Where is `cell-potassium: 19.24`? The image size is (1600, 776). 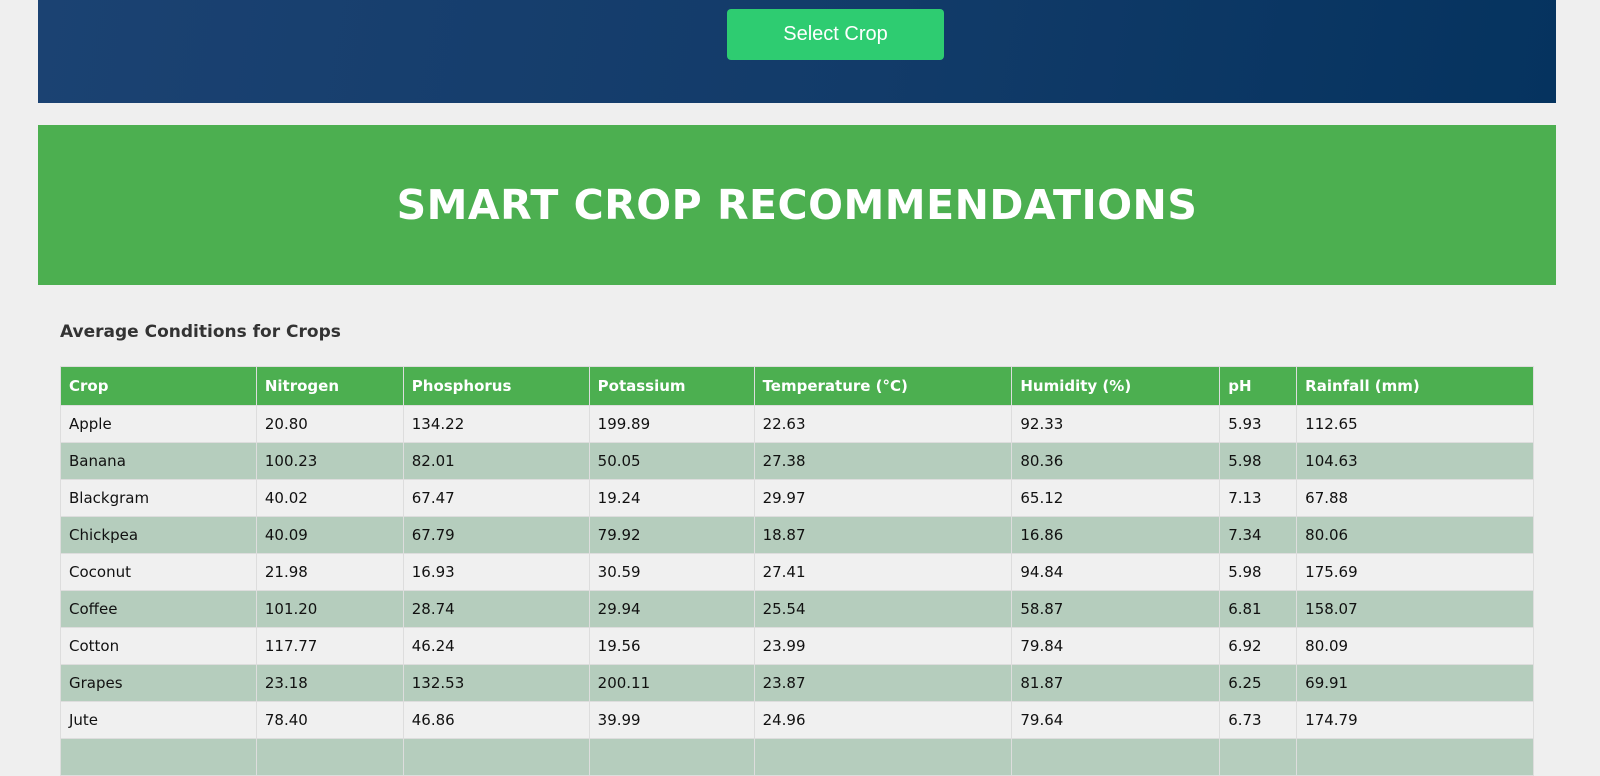 cell-potassium: 19.24 is located at coordinates (671, 498).